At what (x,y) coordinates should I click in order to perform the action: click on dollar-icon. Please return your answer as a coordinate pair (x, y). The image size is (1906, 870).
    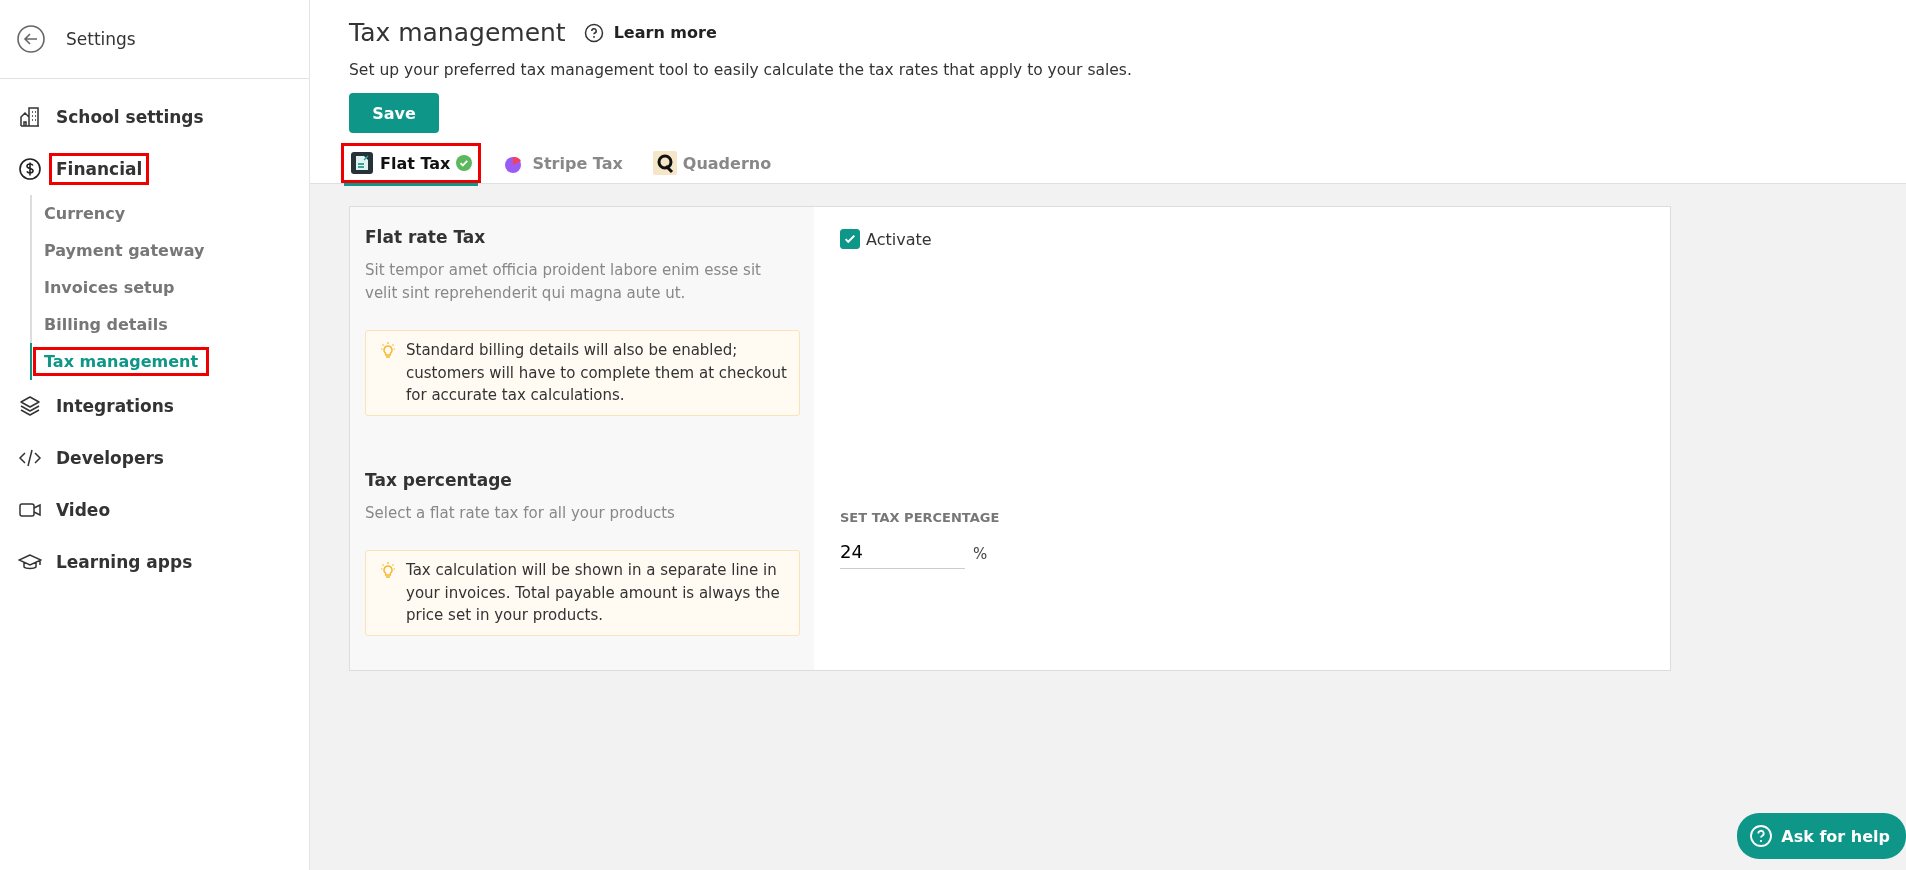
    Looking at the image, I should click on (30, 169).